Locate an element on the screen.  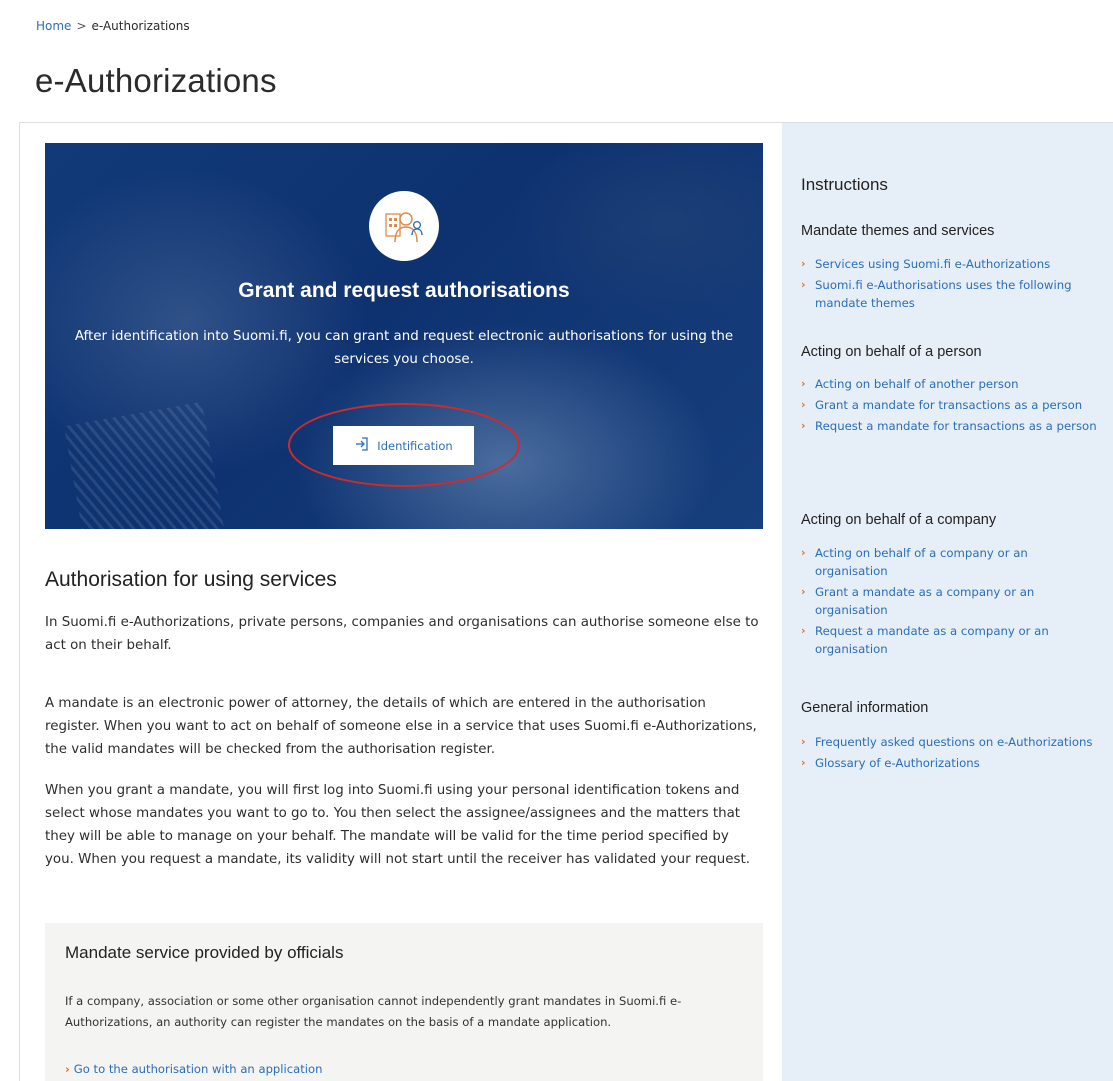
identification-button: Identification is located at coordinates (403, 445).